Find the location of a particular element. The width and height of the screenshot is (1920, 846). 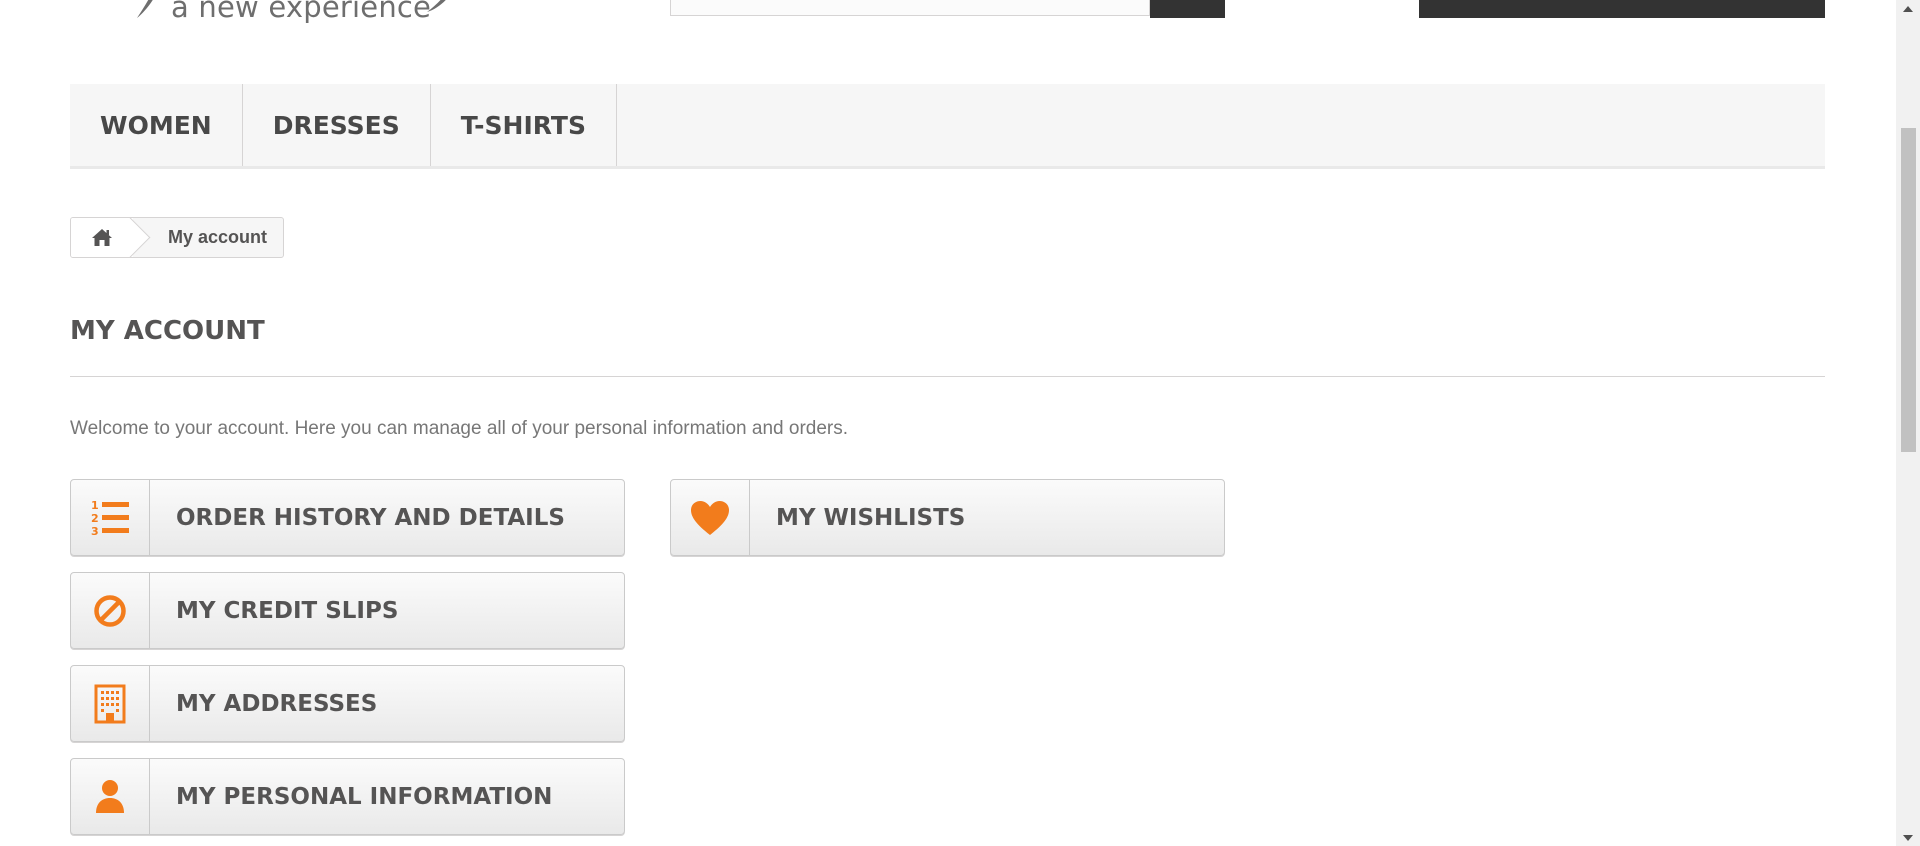

credit-slips-button: My credit slips is located at coordinates (347, 610).